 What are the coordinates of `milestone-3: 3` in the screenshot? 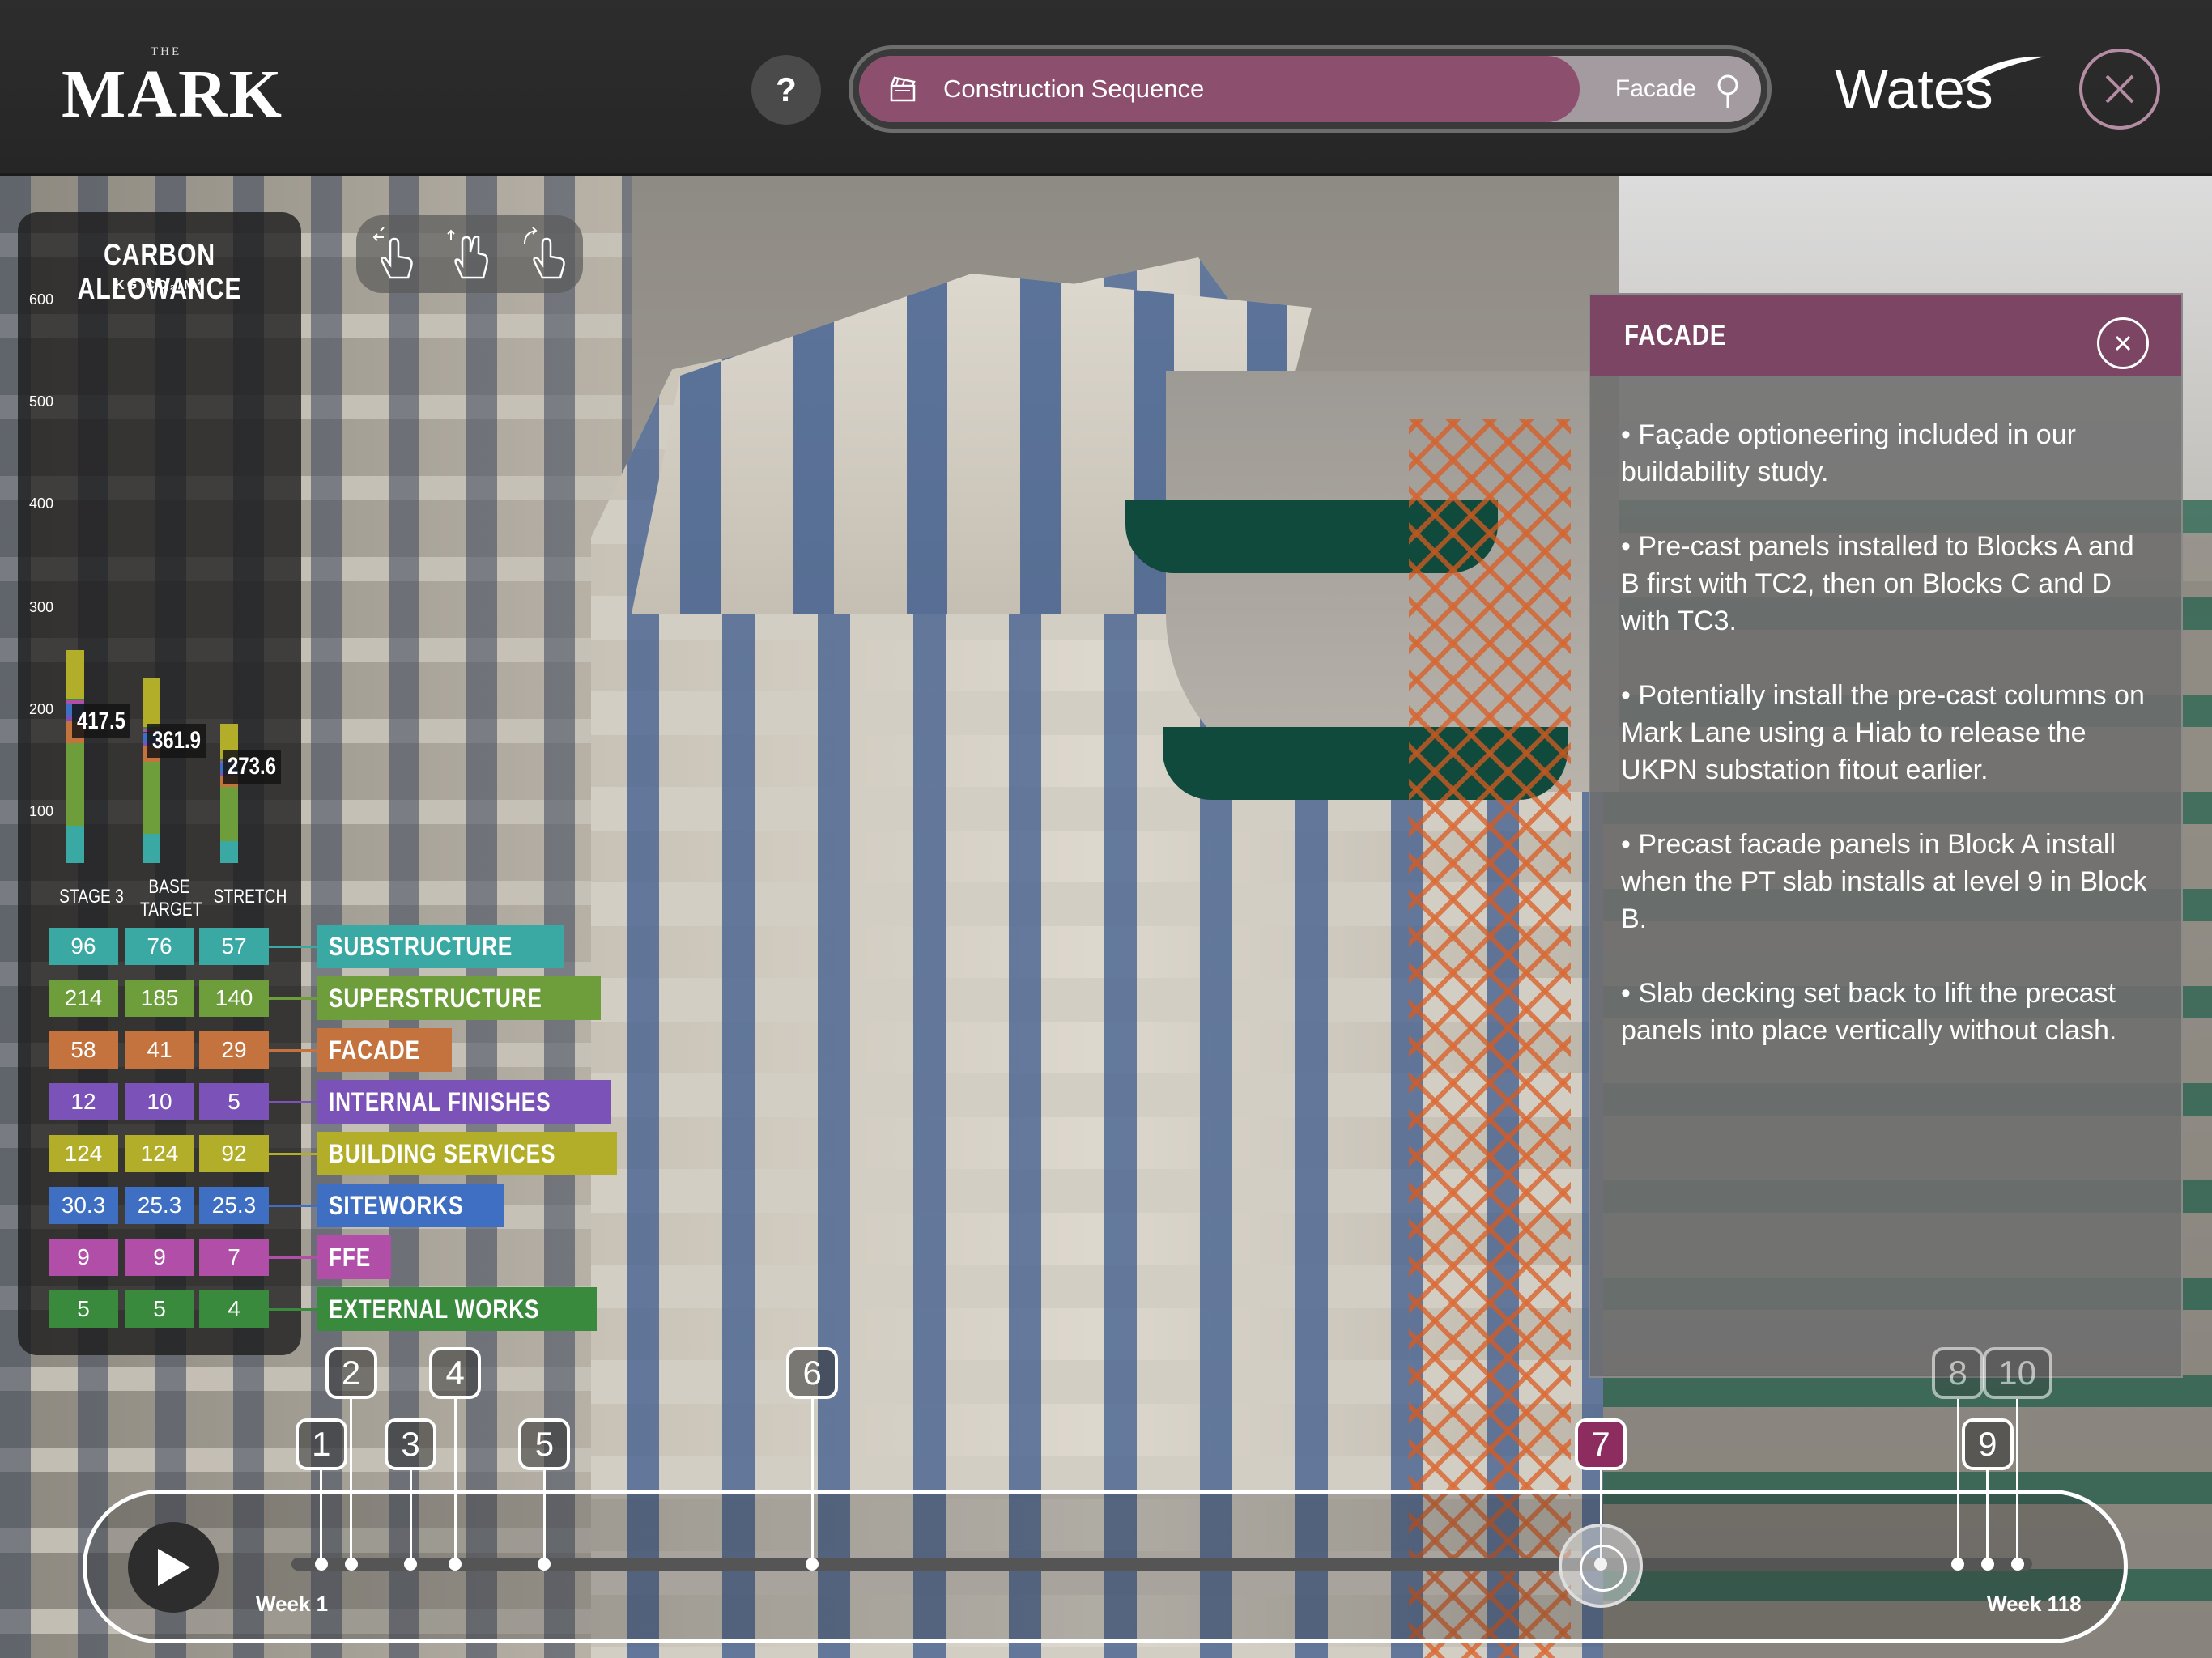 It's located at (410, 1444).